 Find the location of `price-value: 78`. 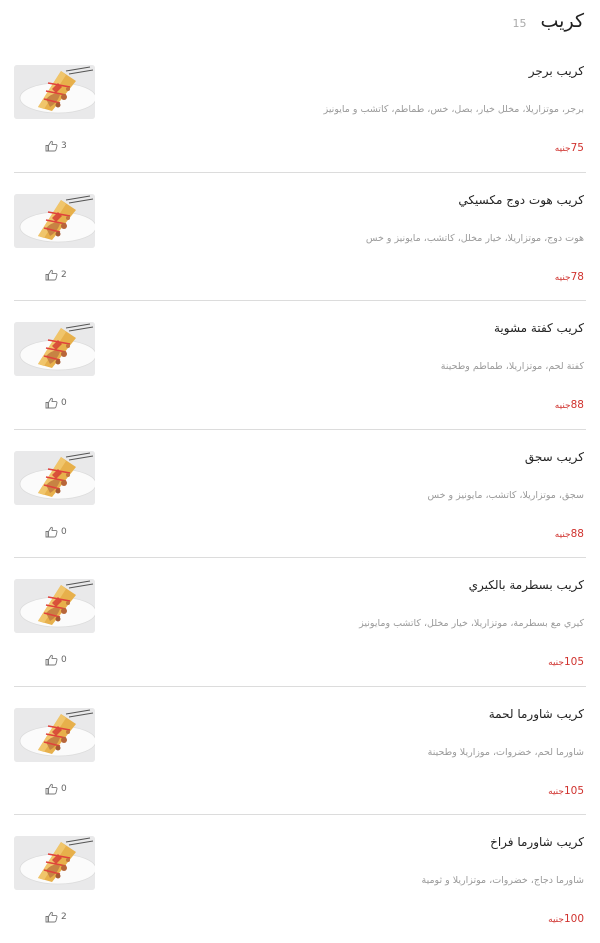

price-value: 78 is located at coordinates (577, 276).